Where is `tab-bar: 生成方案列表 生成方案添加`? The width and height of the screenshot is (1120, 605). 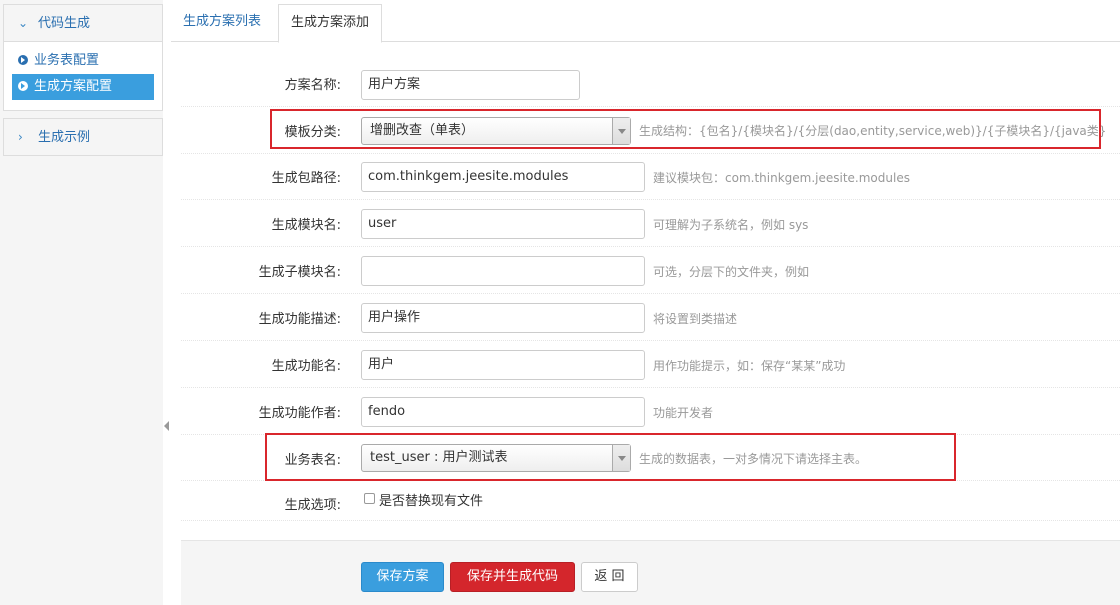 tab-bar: 生成方案列表 生成方案添加 is located at coordinates (645, 21).